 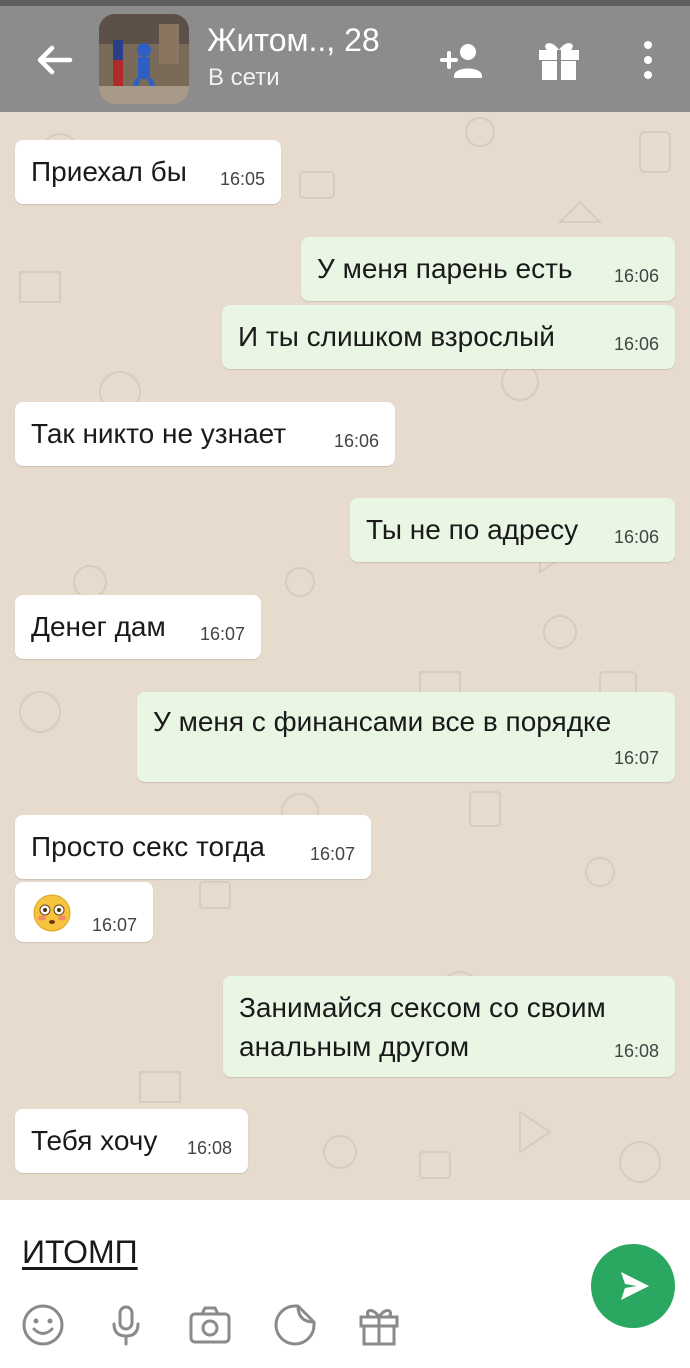 I want to click on message-text-line: анальным другом, so click(x=354, y=1046).